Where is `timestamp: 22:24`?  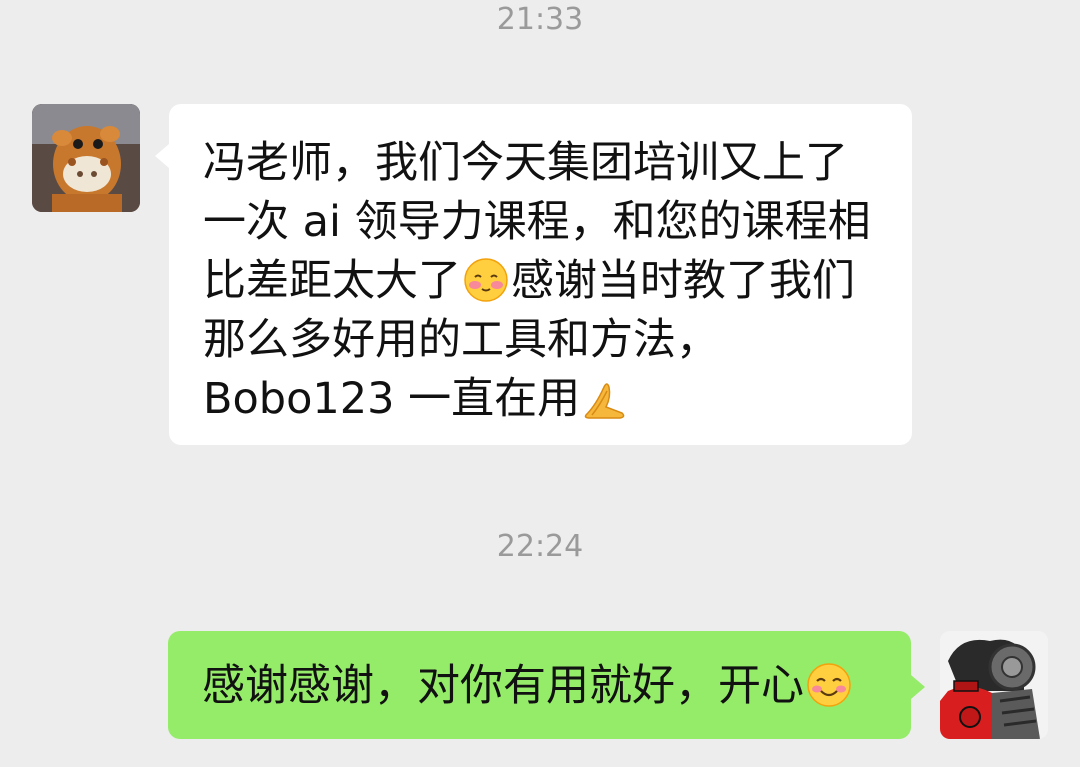 timestamp: 22:24 is located at coordinates (540, 546).